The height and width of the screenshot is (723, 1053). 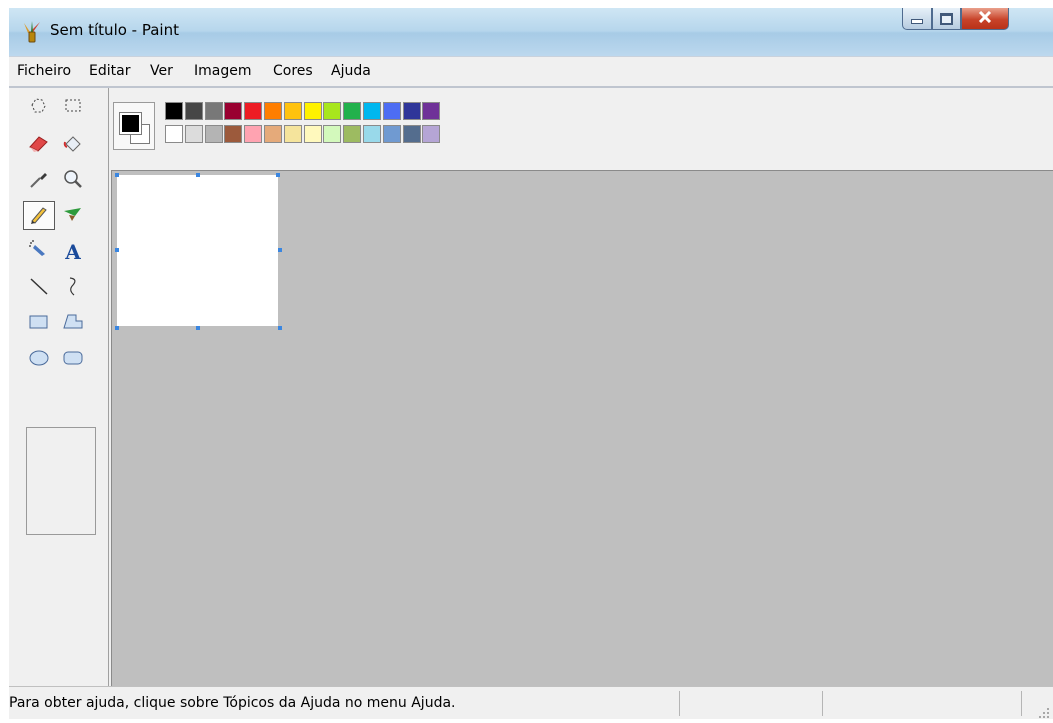 I want to click on rectangle-icon, so click(x=39, y=324).